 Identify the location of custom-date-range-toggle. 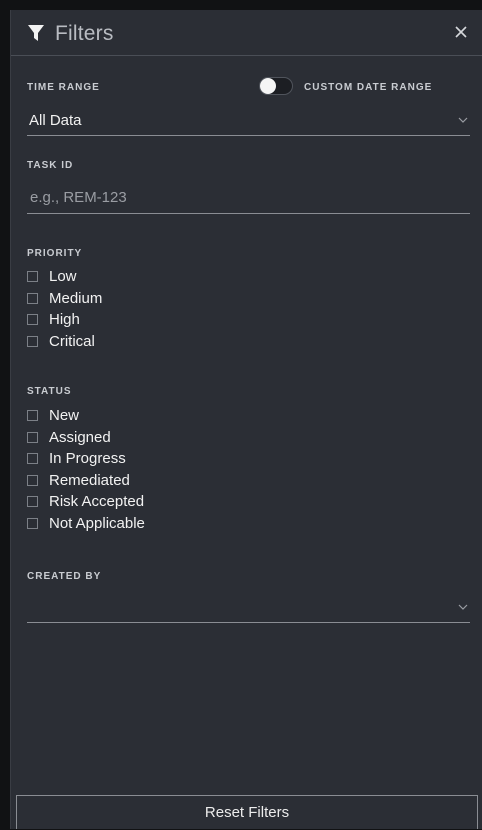
(276, 86).